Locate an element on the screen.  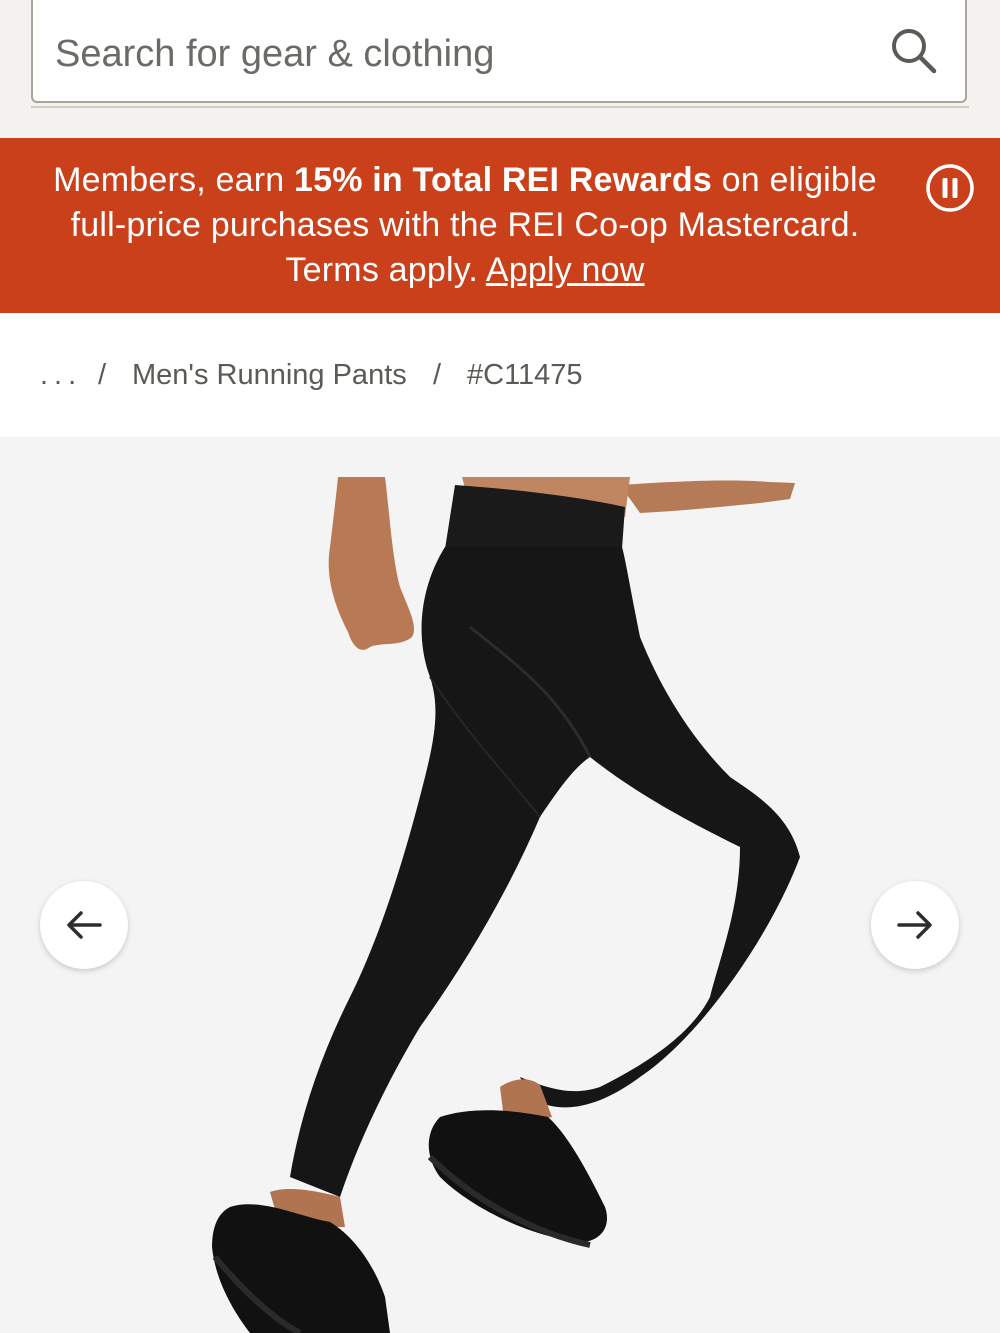
arrow-left-icon is located at coordinates (84, 925).